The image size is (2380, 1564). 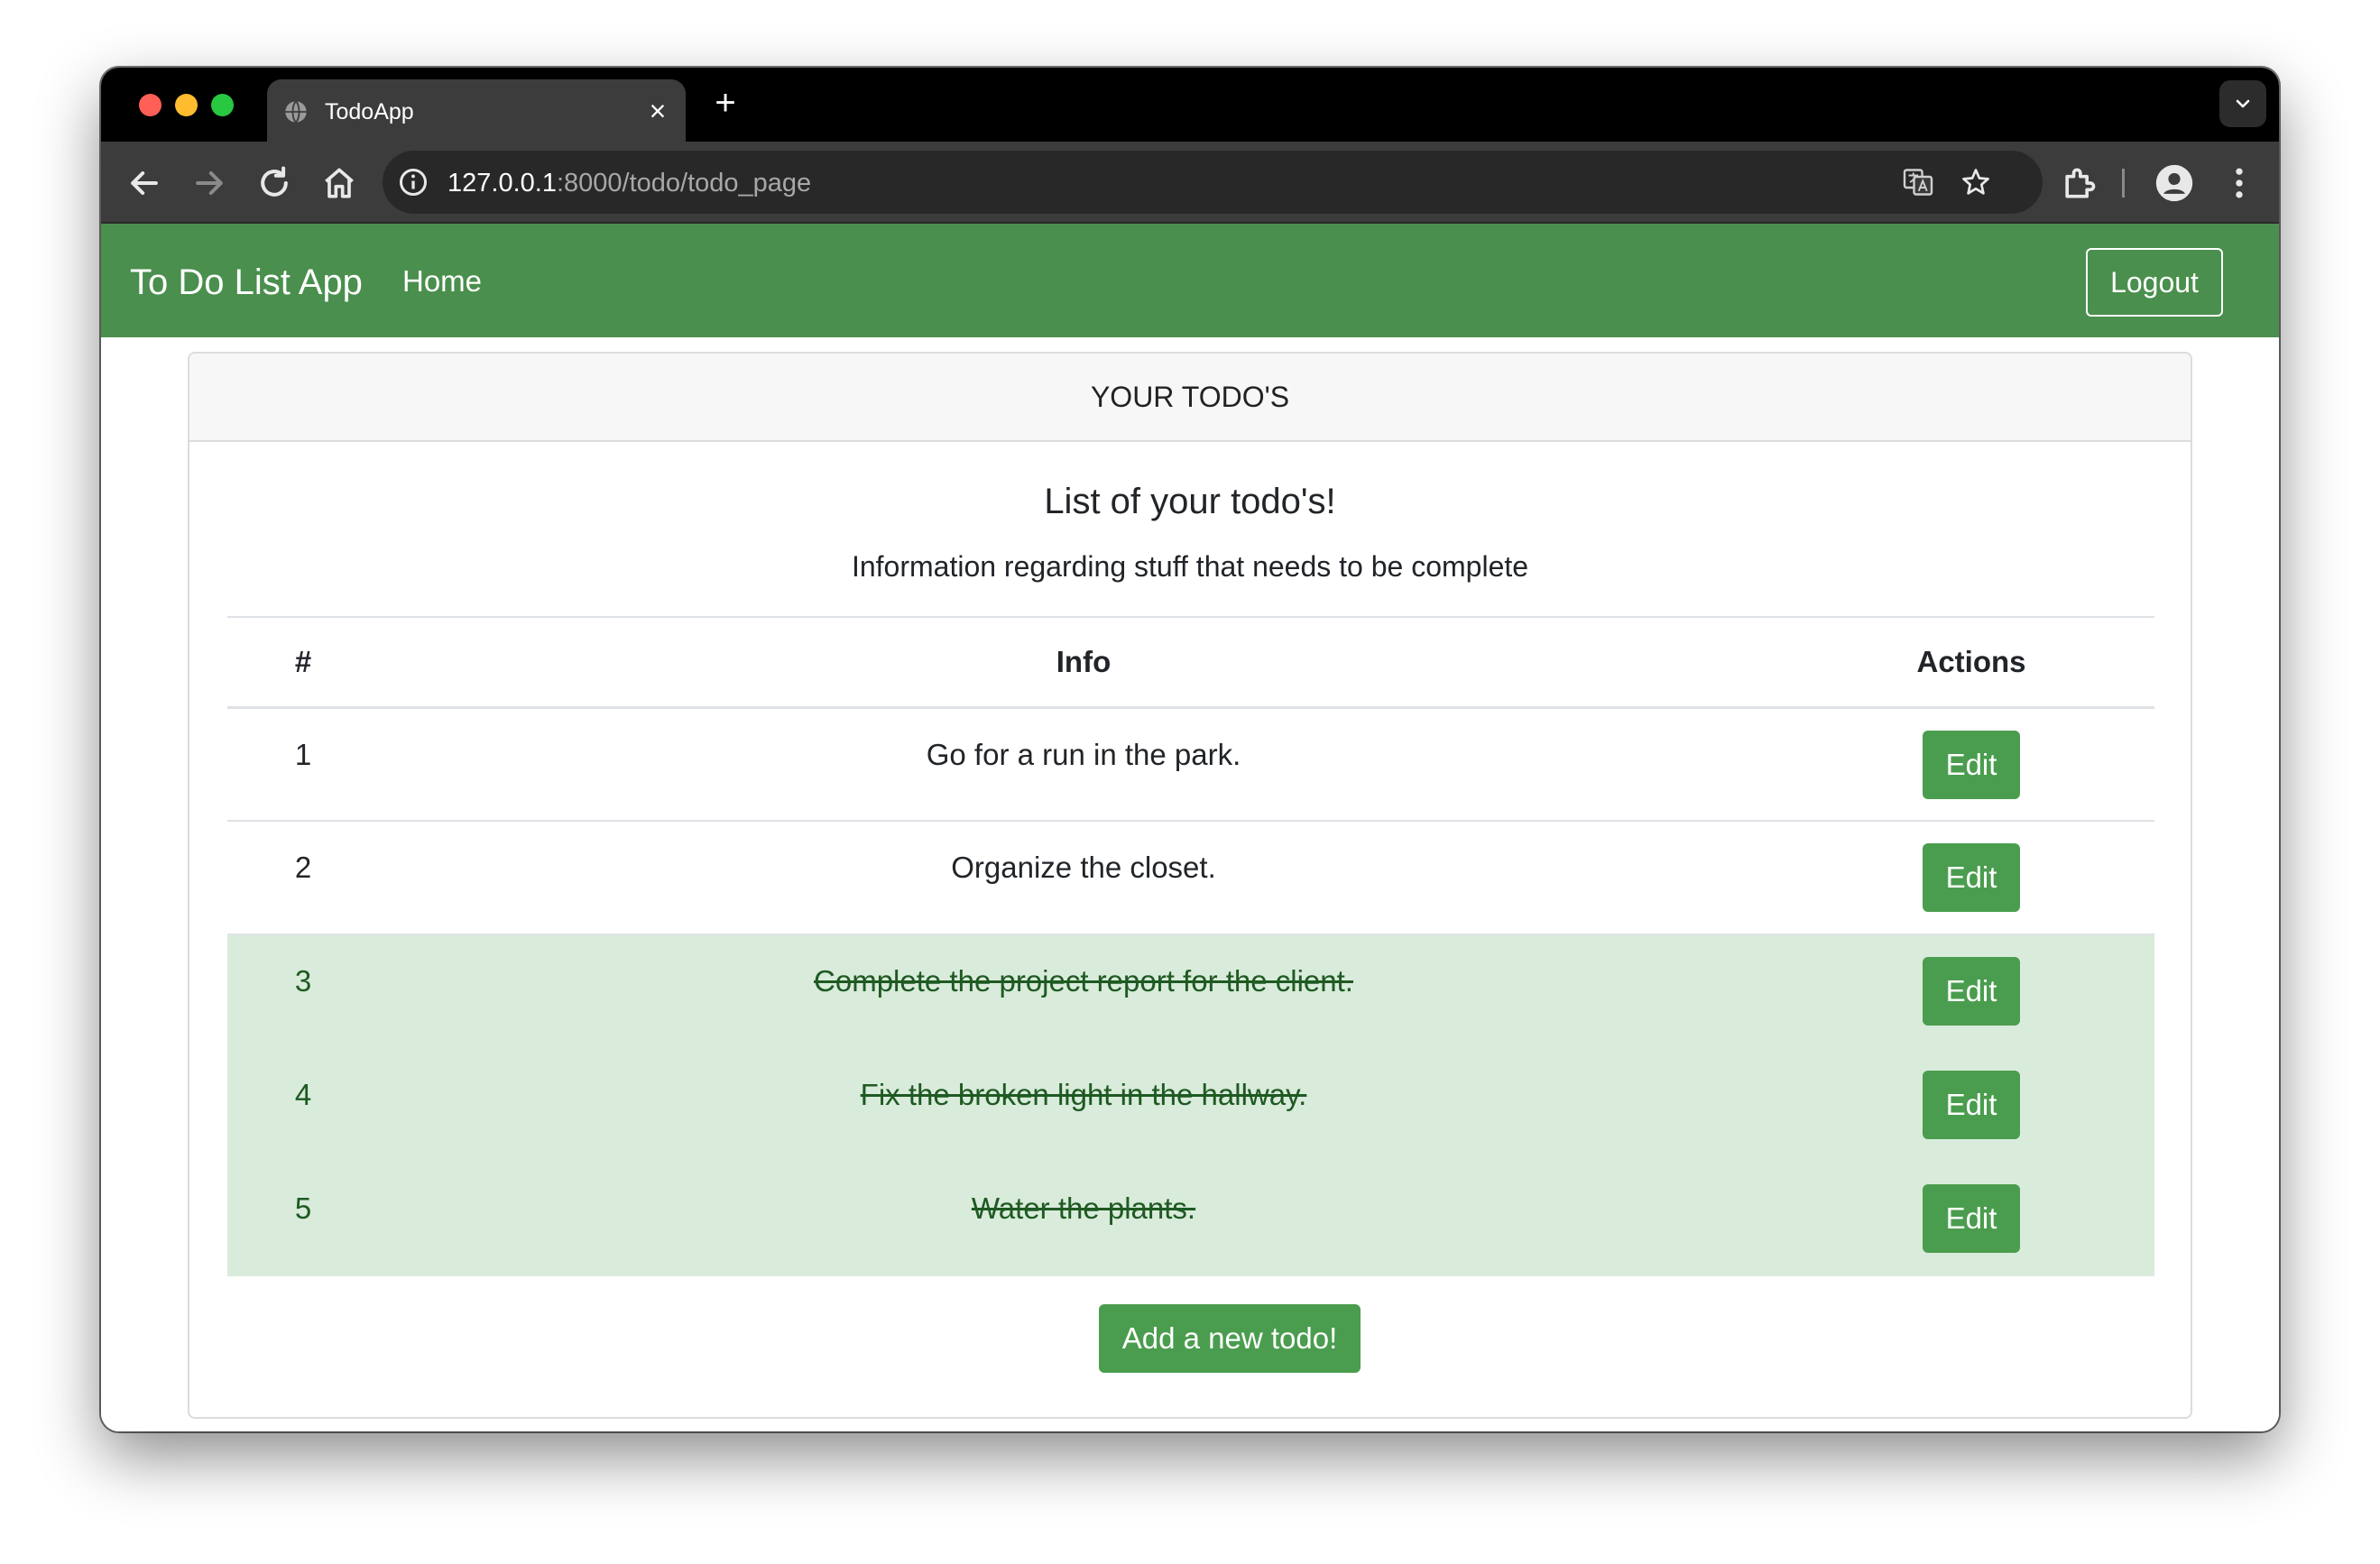 I want to click on todo-info: Organize the closet., so click(x=1083, y=878).